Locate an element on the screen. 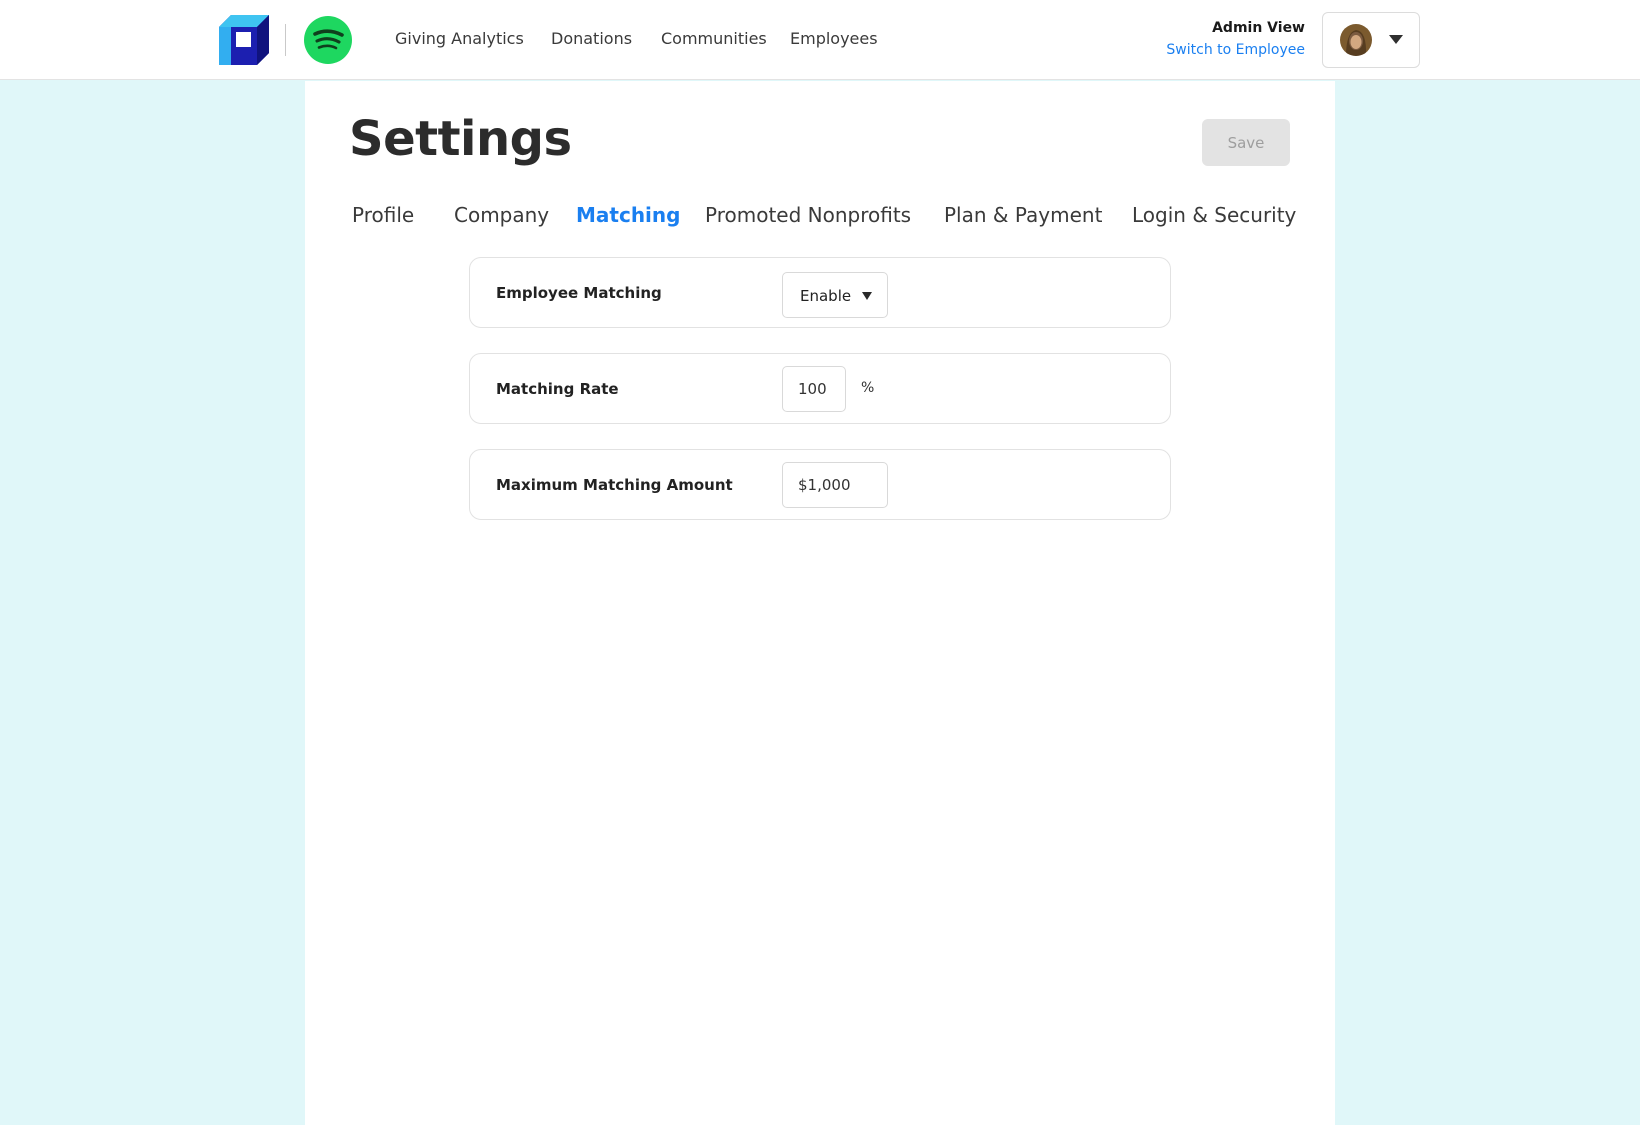 This screenshot has width=1640, height=1125. employee-matching-label: Employee Matching is located at coordinates (579, 293).